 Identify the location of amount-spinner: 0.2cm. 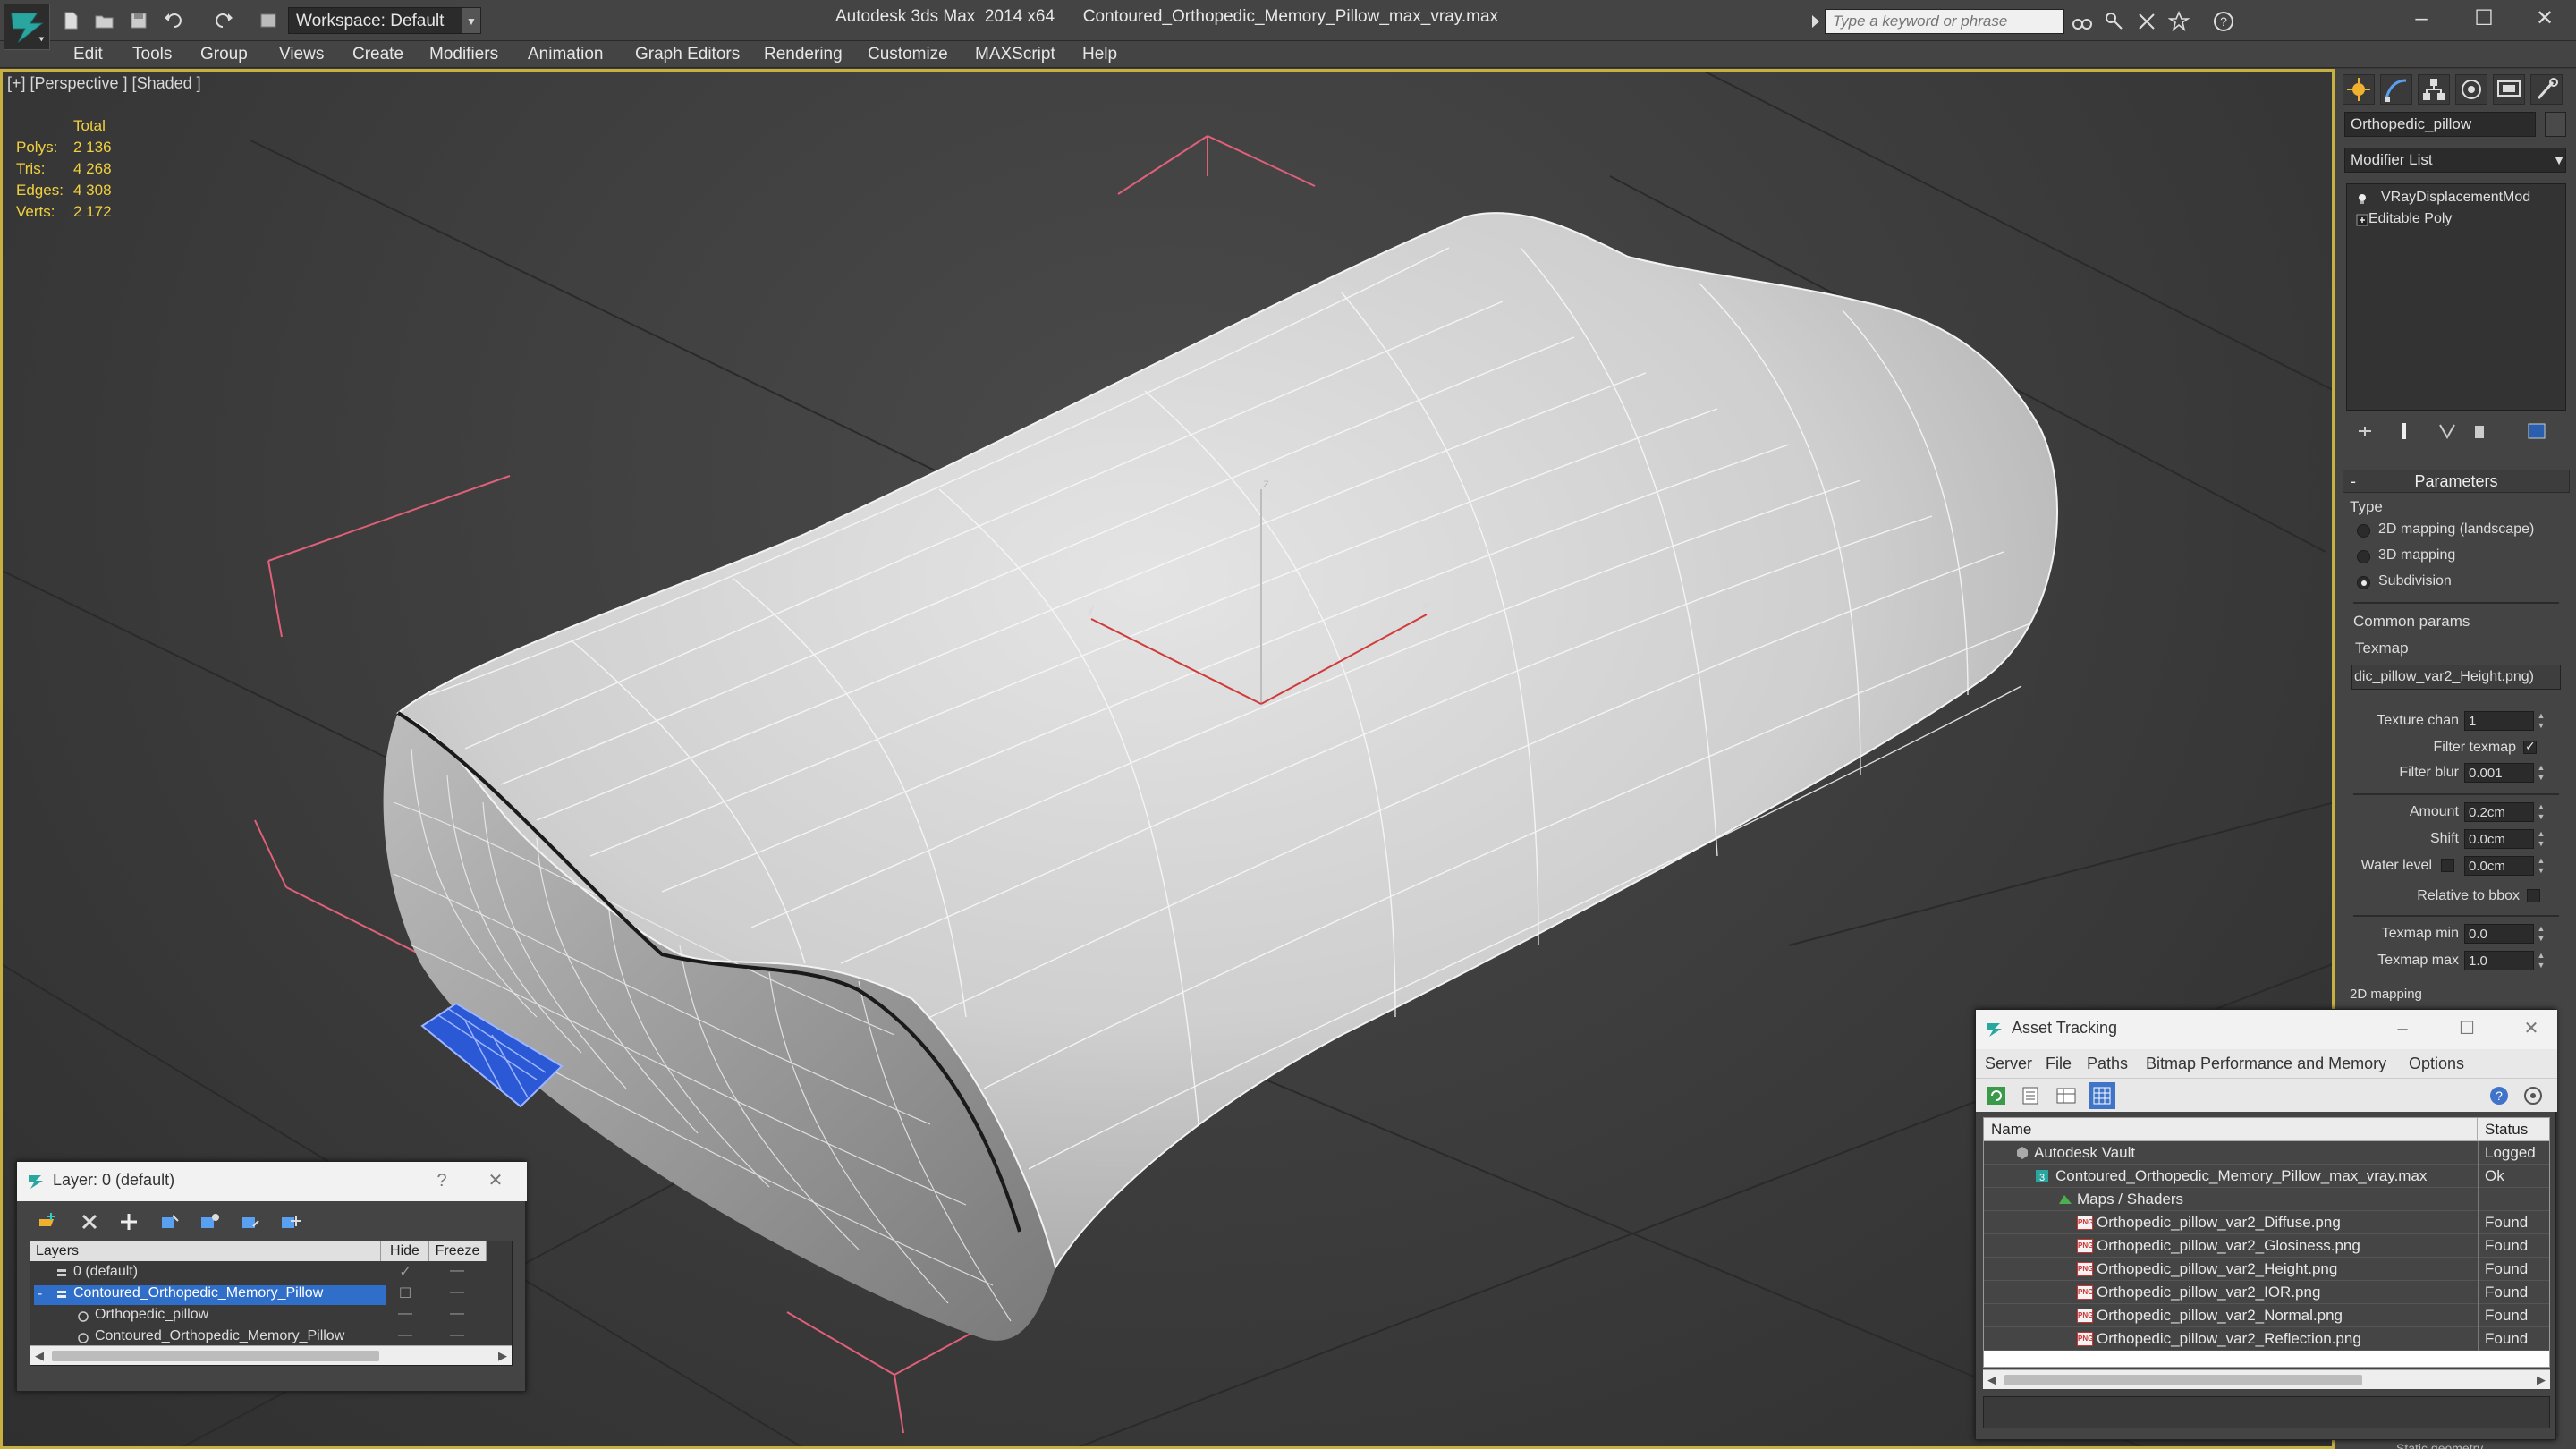
(2499, 812).